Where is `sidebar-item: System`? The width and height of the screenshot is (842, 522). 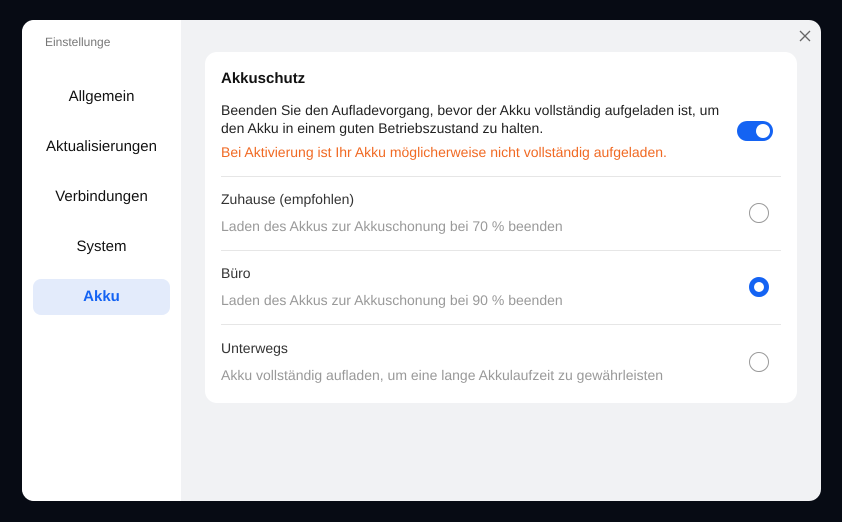
sidebar-item: System is located at coordinates (101, 247).